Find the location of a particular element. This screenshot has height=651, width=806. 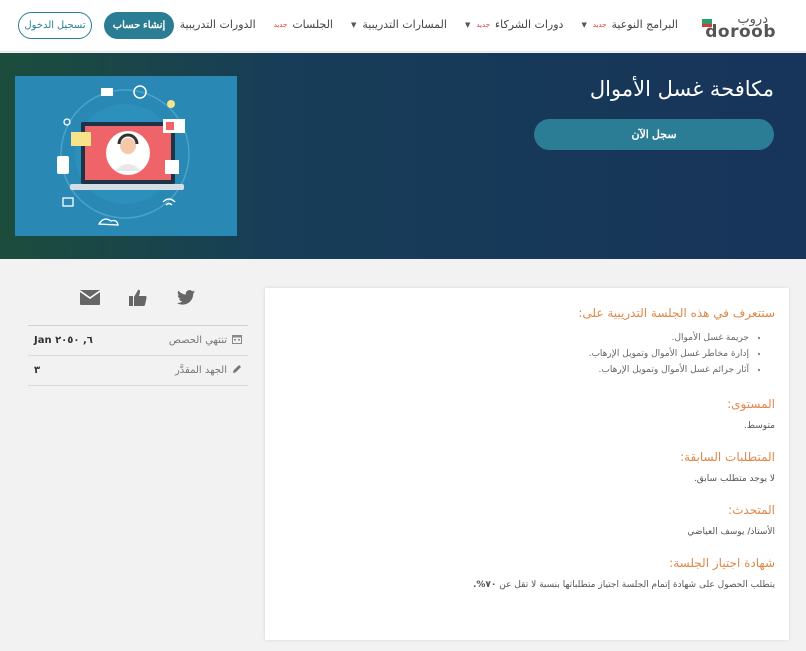

prereq-section: المتطلبات السابقة: لا يوجد متطلب سابق. is located at coordinates (527, 467).